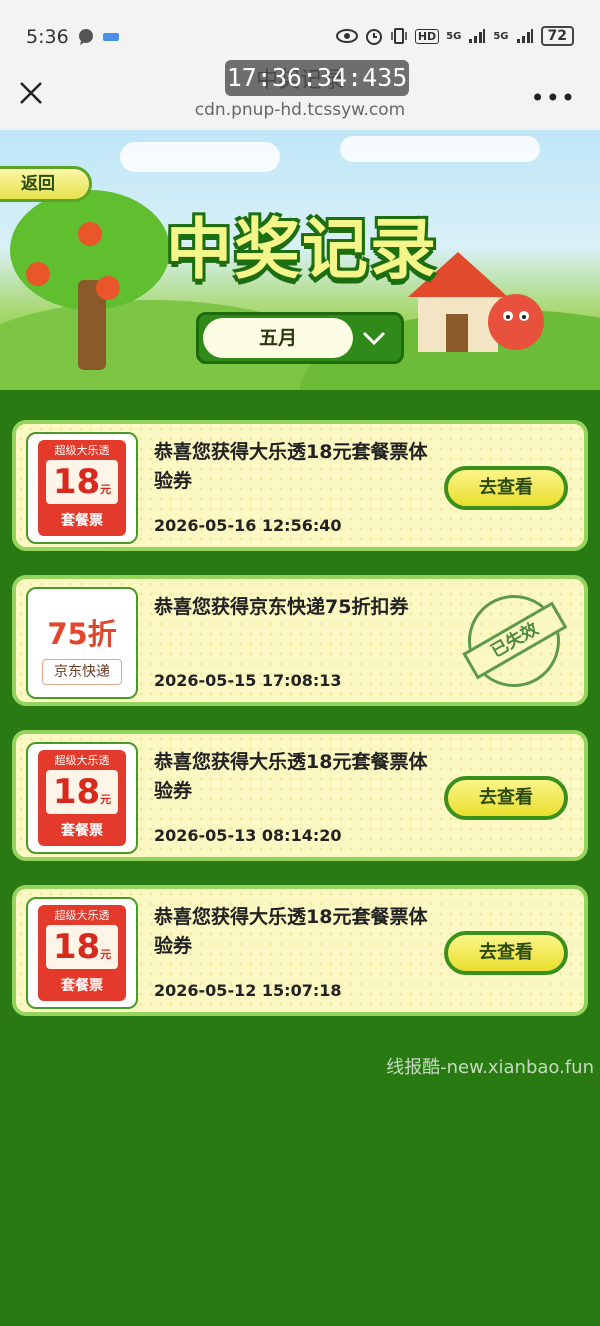 The width and height of the screenshot is (600, 1326). Describe the element at coordinates (47, 37) in the screenshot. I see `status-time: 5:36` at that location.